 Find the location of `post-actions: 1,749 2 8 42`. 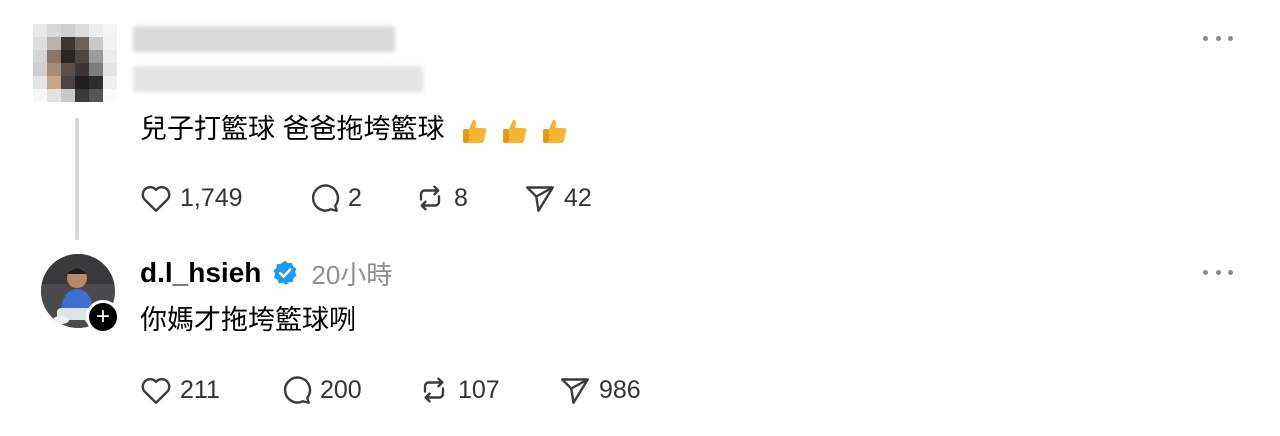

post-actions: 1,749 2 8 42 is located at coordinates (365, 198).